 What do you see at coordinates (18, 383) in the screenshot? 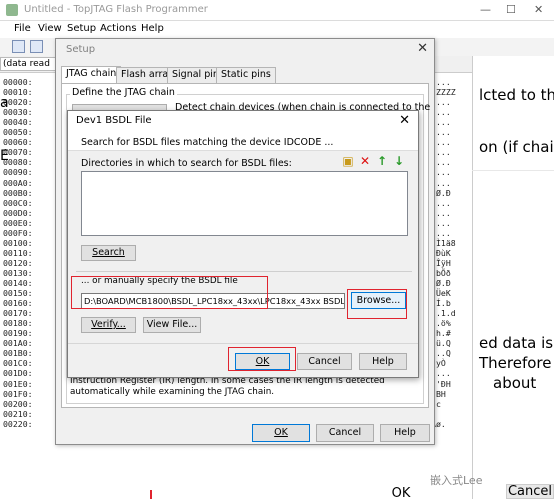
I see `hex-address: 001E0:` at bounding box center [18, 383].